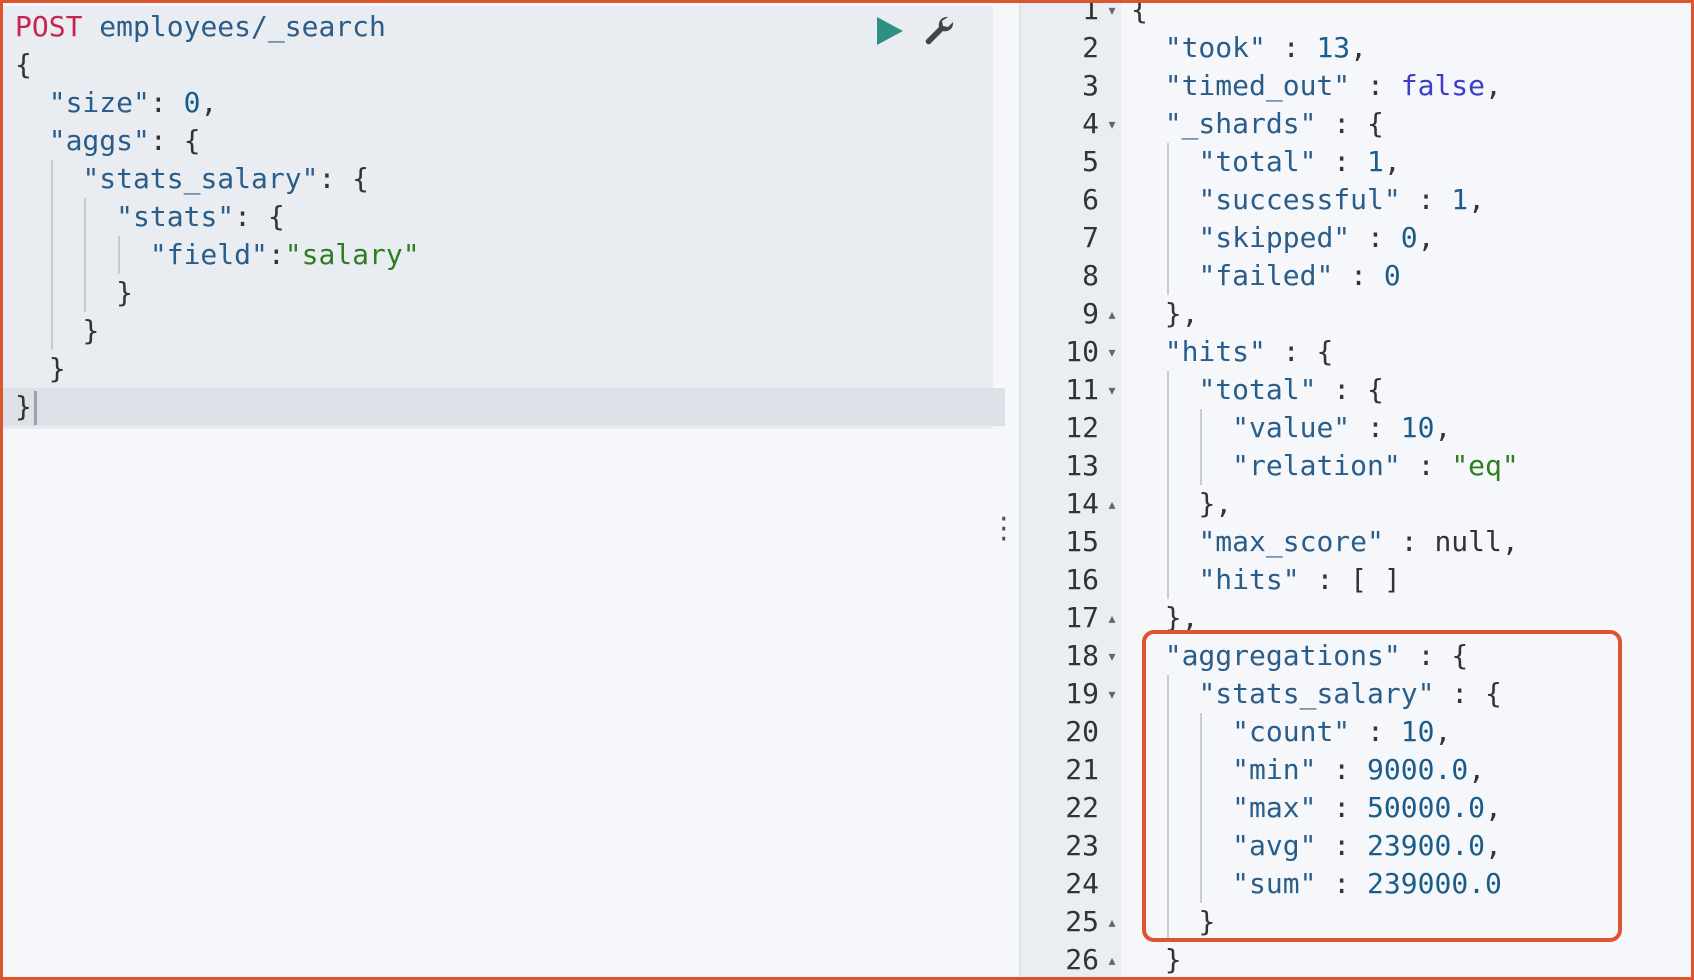  I want to click on request-code-line: "stats": {, so click(504, 217).